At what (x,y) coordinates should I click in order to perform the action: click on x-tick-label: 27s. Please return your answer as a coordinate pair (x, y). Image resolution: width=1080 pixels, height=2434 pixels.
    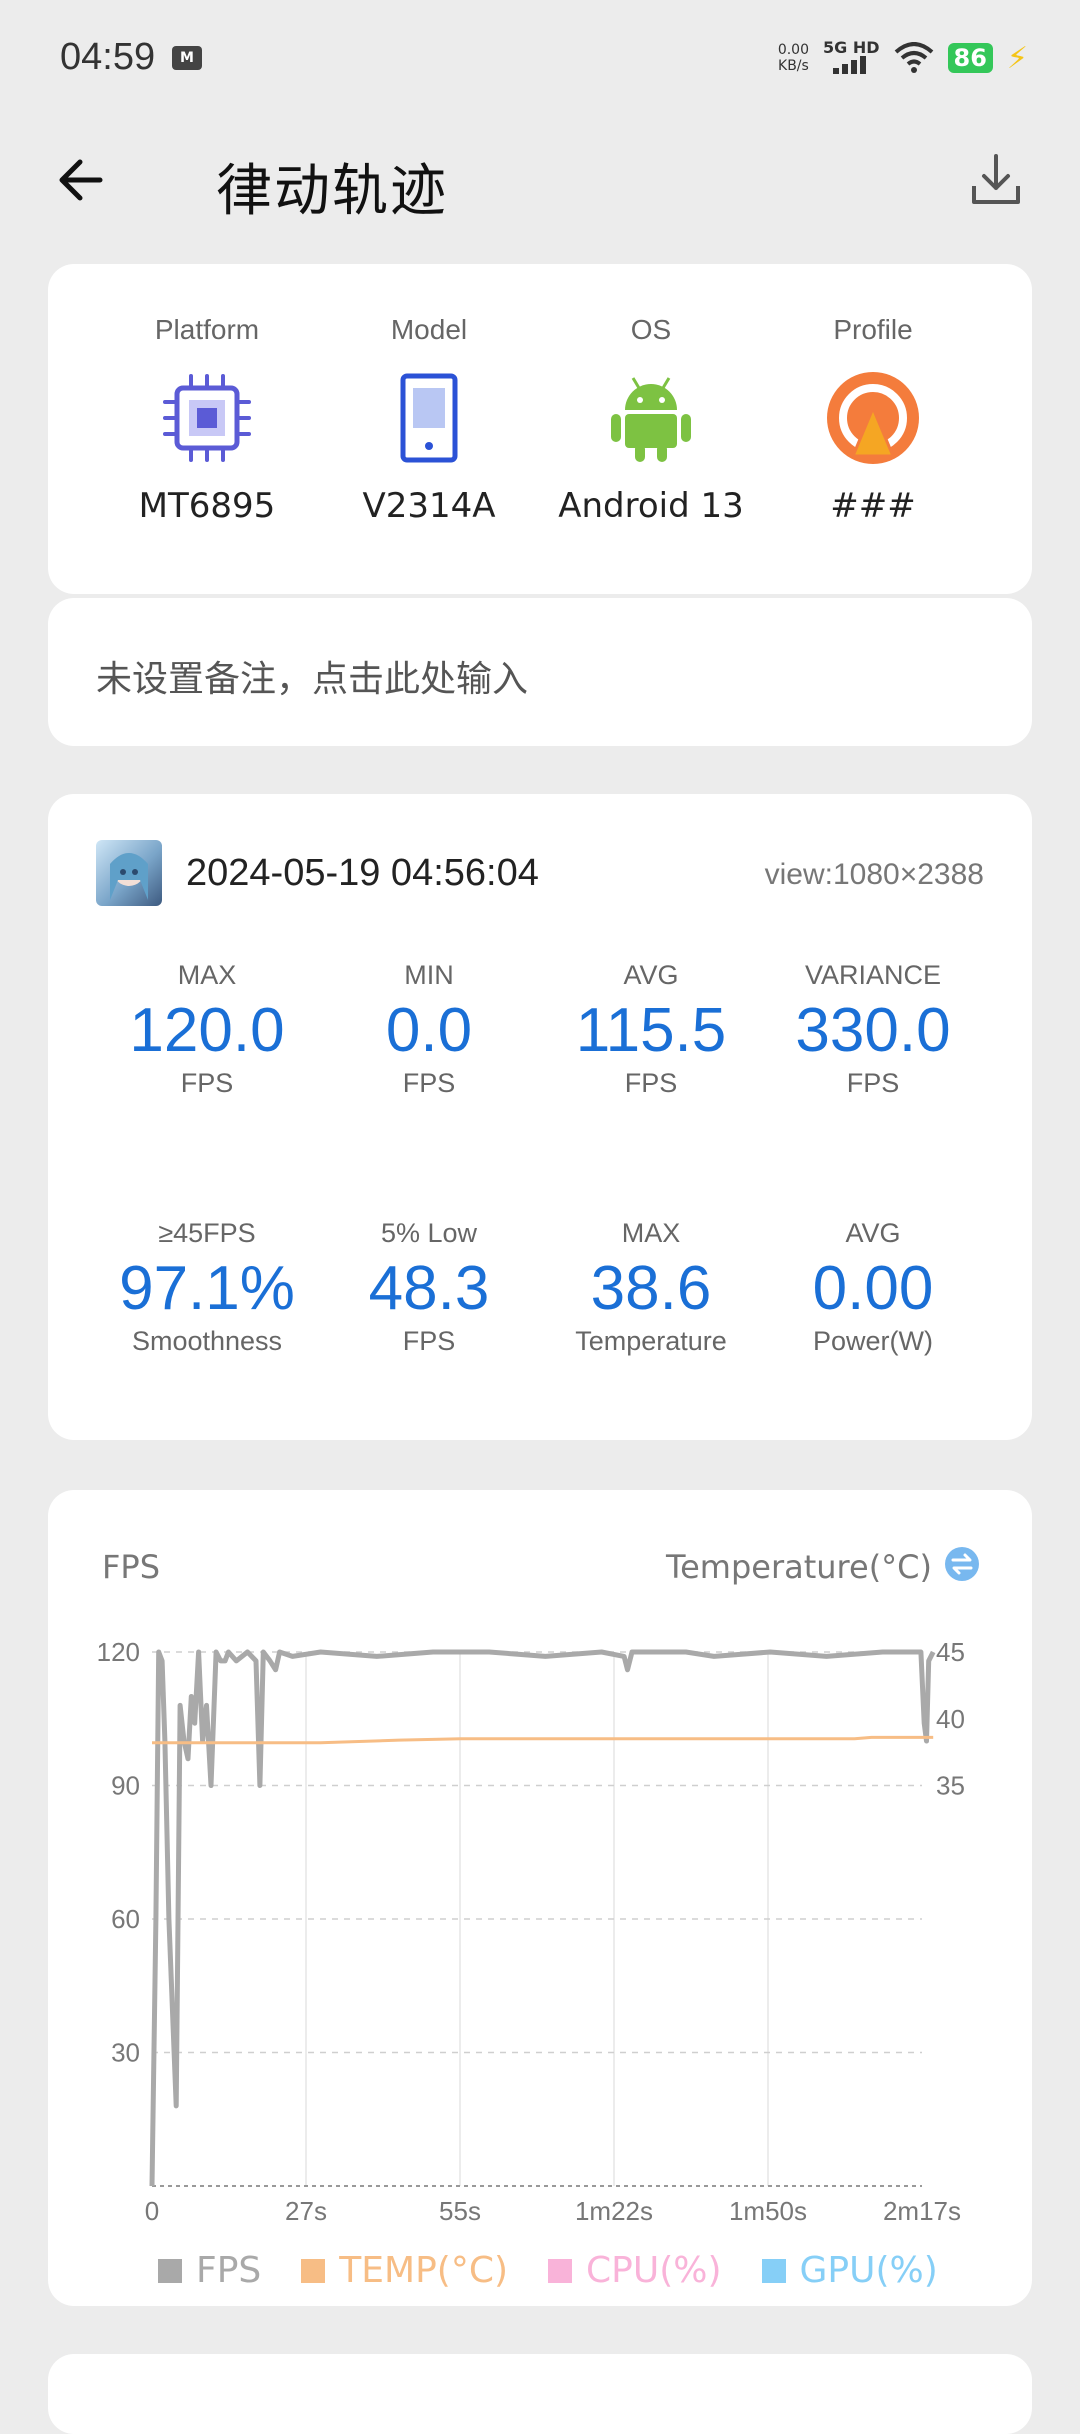
    Looking at the image, I should click on (306, 2211).